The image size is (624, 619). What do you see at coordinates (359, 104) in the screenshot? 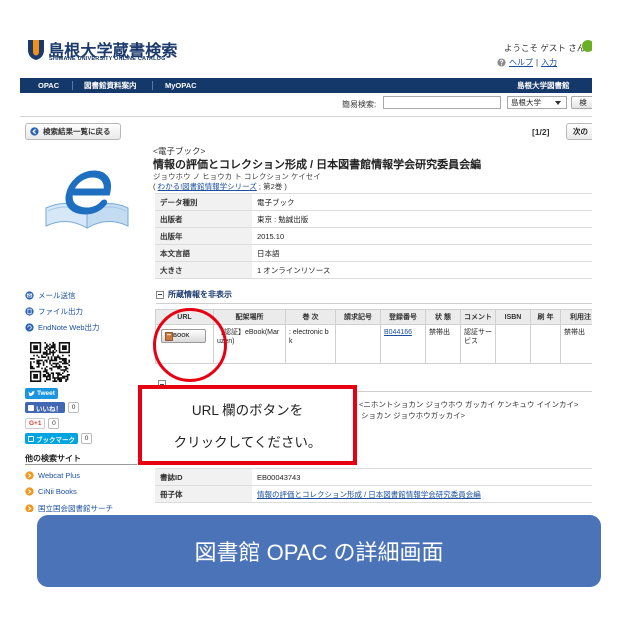
I see `quick-search-label: 簡易検索:` at bounding box center [359, 104].